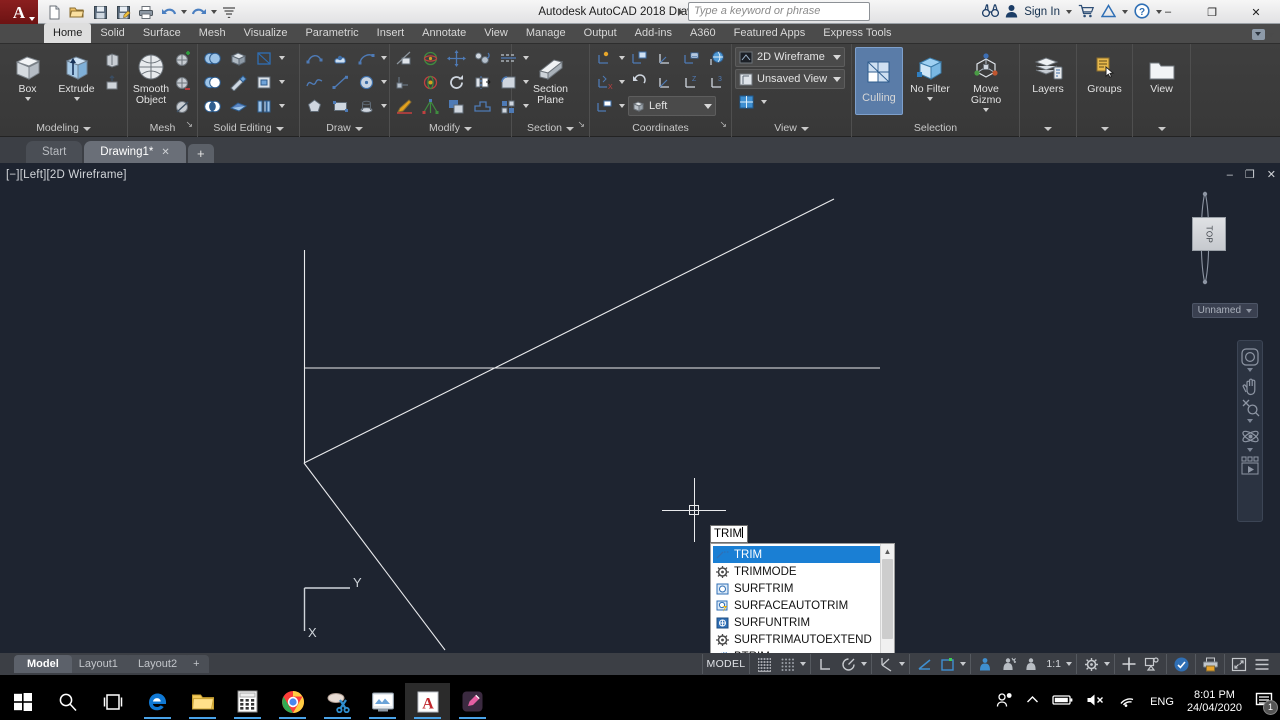  I want to click on panel-title-solid-editing: Solid Editing, so click(248, 128).